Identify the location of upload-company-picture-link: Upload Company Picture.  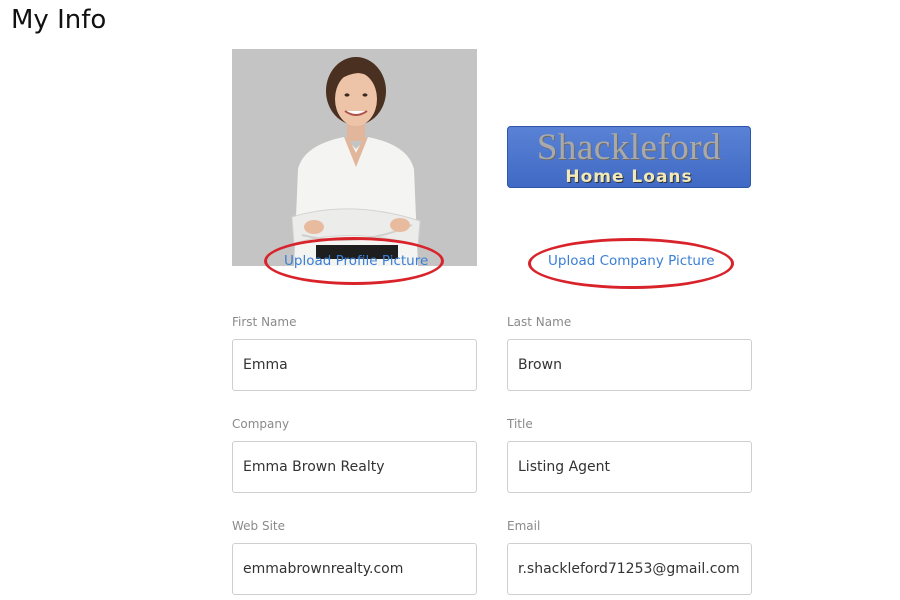
(631, 261).